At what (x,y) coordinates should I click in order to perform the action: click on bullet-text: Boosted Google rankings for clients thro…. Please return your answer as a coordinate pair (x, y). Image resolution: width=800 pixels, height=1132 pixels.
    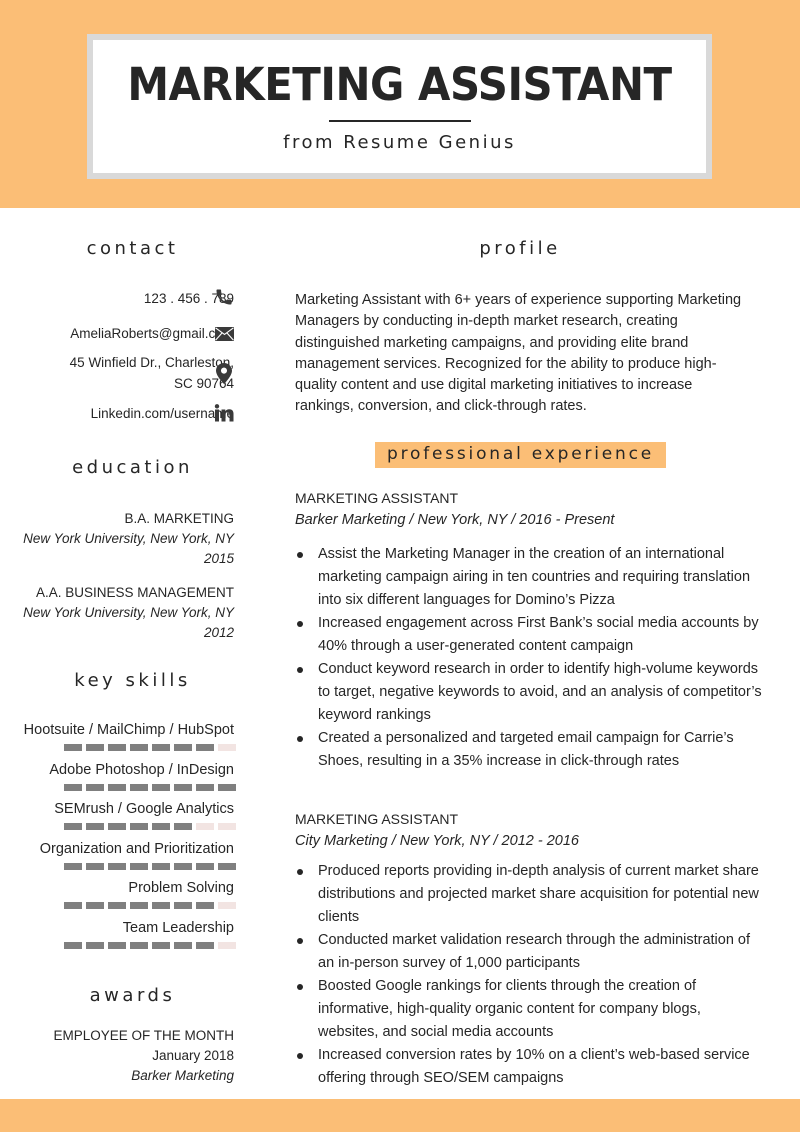
    Looking at the image, I should click on (509, 1009).